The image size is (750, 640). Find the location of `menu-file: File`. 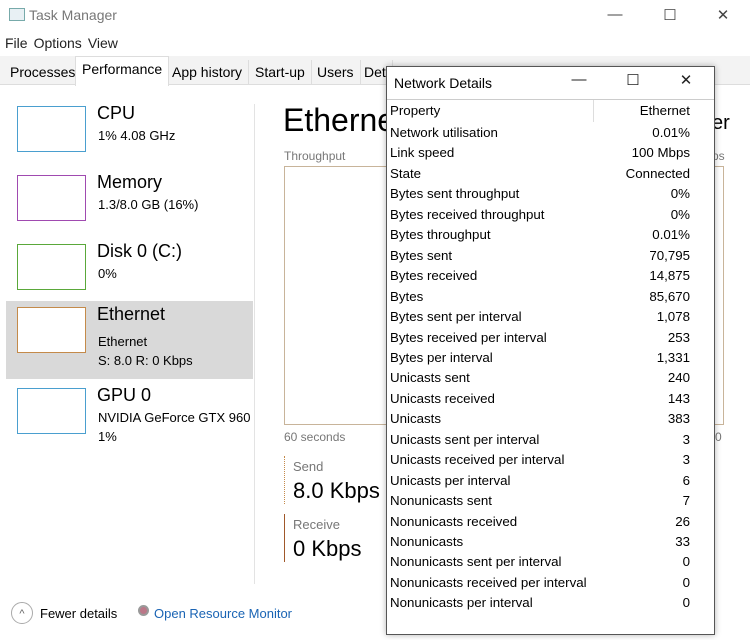

menu-file: File is located at coordinates (16, 43).